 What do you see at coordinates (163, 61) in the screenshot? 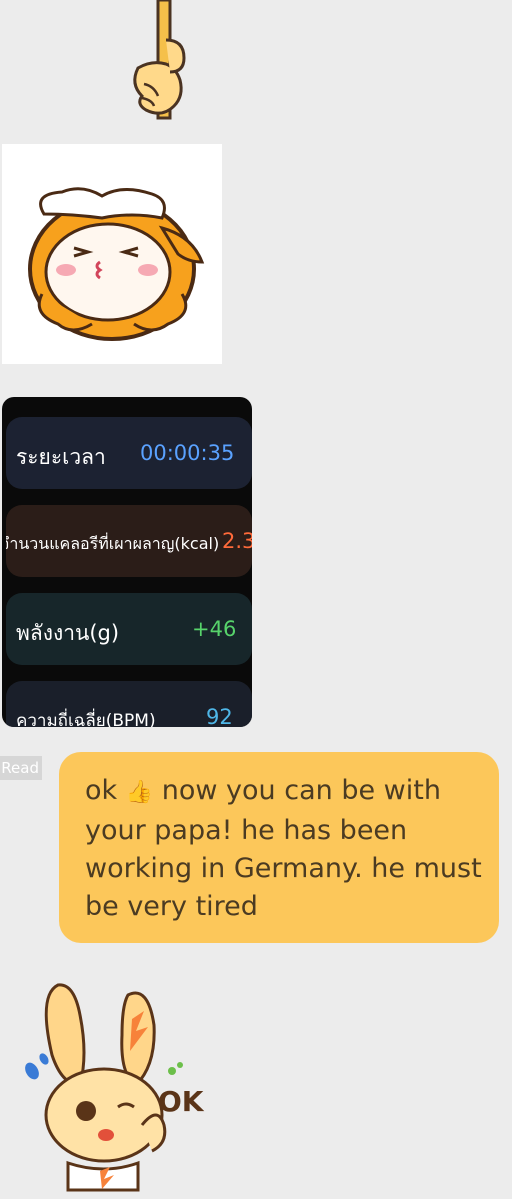
I see `hand-sticker` at bounding box center [163, 61].